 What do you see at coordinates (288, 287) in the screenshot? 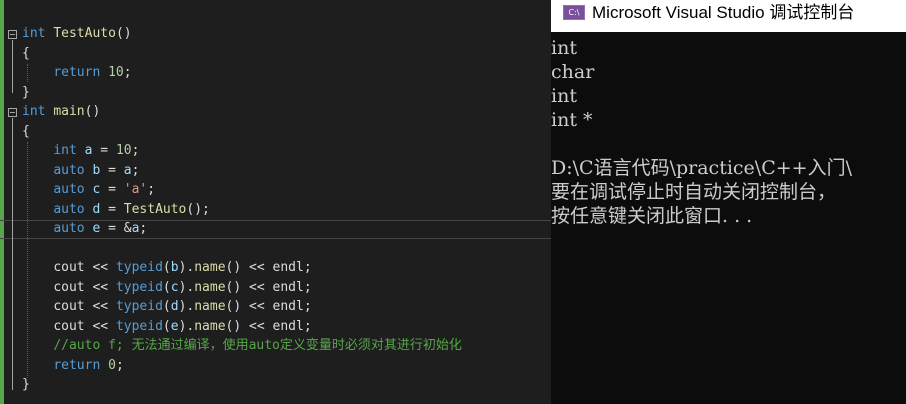
I see `code-token: endl` at bounding box center [288, 287].